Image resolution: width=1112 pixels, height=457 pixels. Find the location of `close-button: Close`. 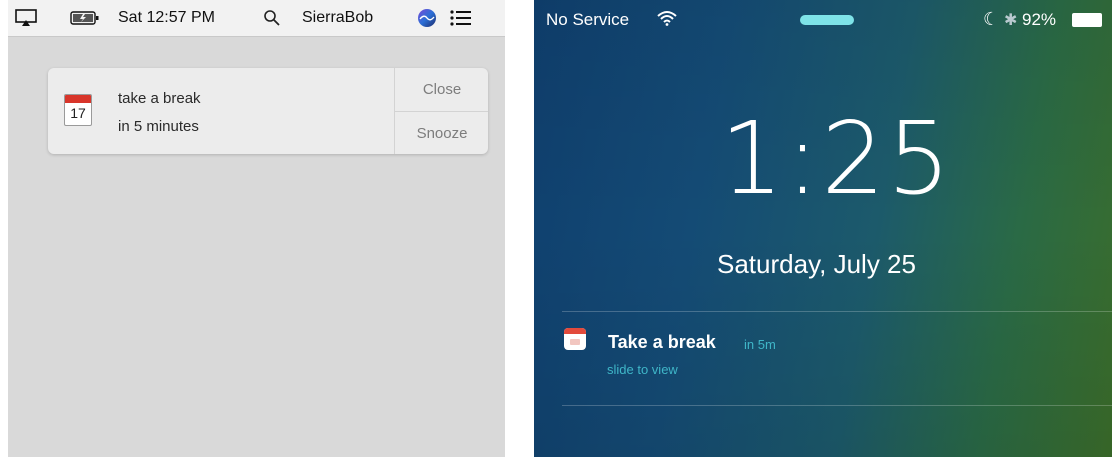

close-button: Close is located at coordinates (441, 90).